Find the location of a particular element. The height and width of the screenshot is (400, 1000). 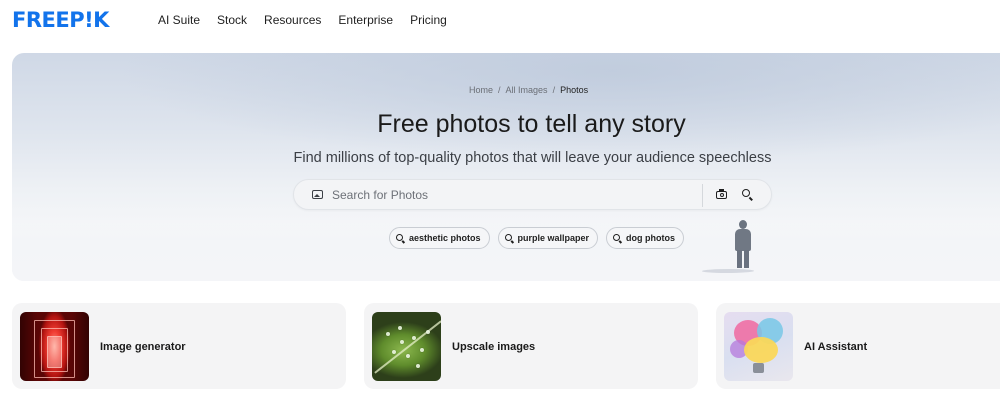

search-input is located at coordinates (512, 195).